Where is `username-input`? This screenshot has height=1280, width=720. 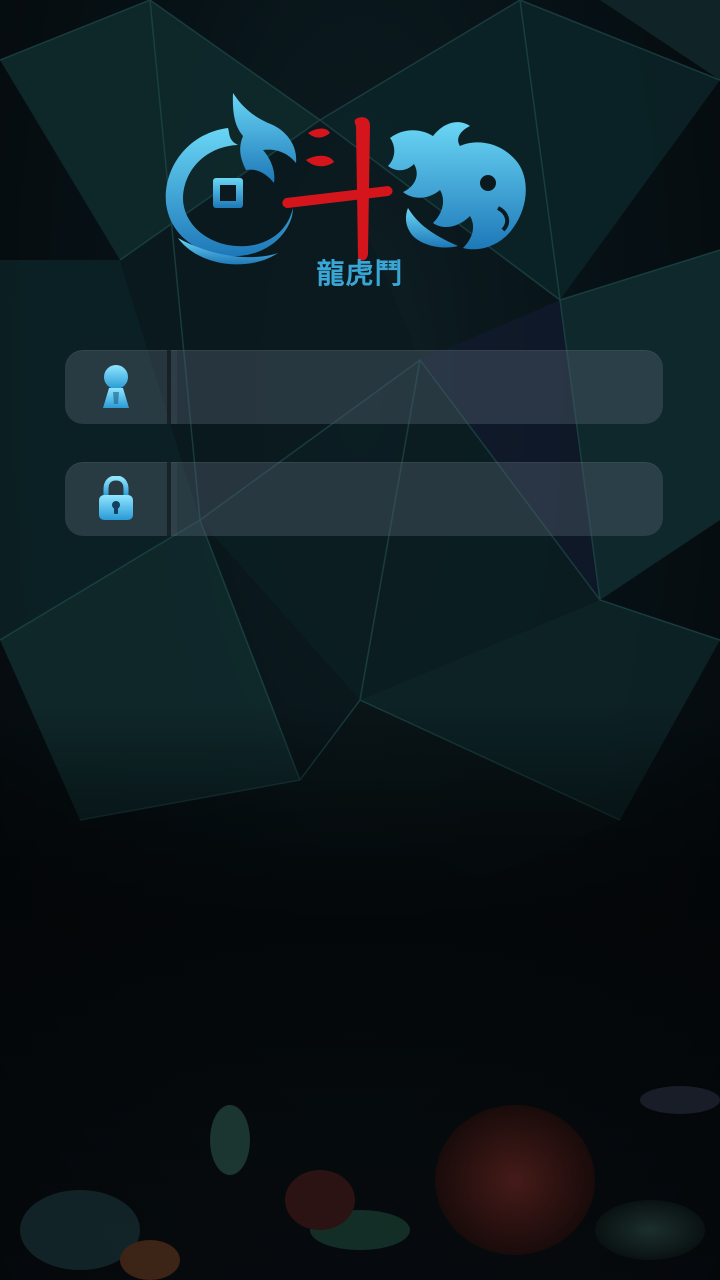
username-input is located at coordinates (413, 387).